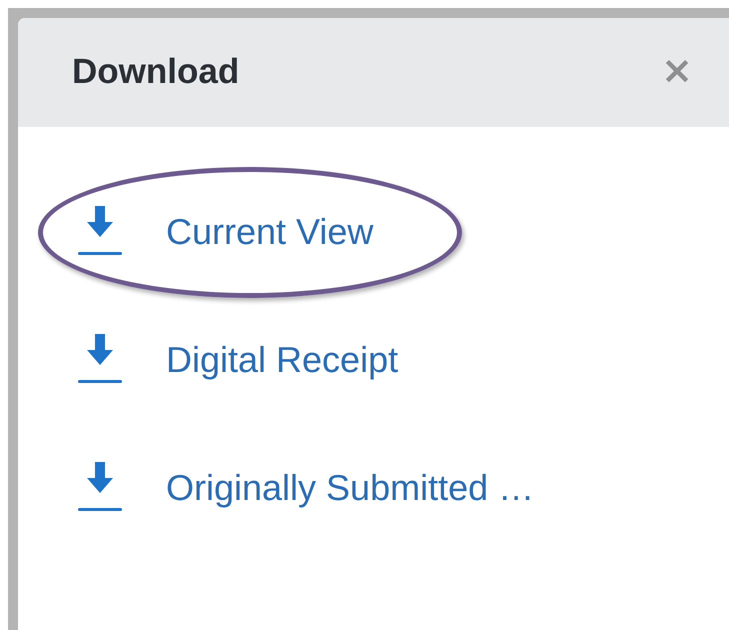 Image resolution: width=729 pixels, height=630 pixels. What do you see at coordinates (156, 72) in the screenshot?
I see `dialog-title: Download` at bounding box center [156, 72].